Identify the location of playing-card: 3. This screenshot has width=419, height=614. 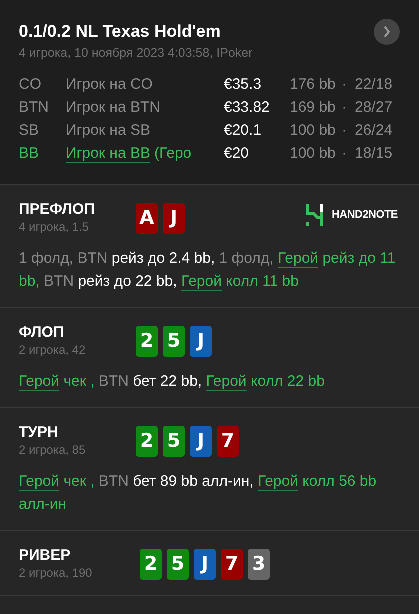
(259, 564).